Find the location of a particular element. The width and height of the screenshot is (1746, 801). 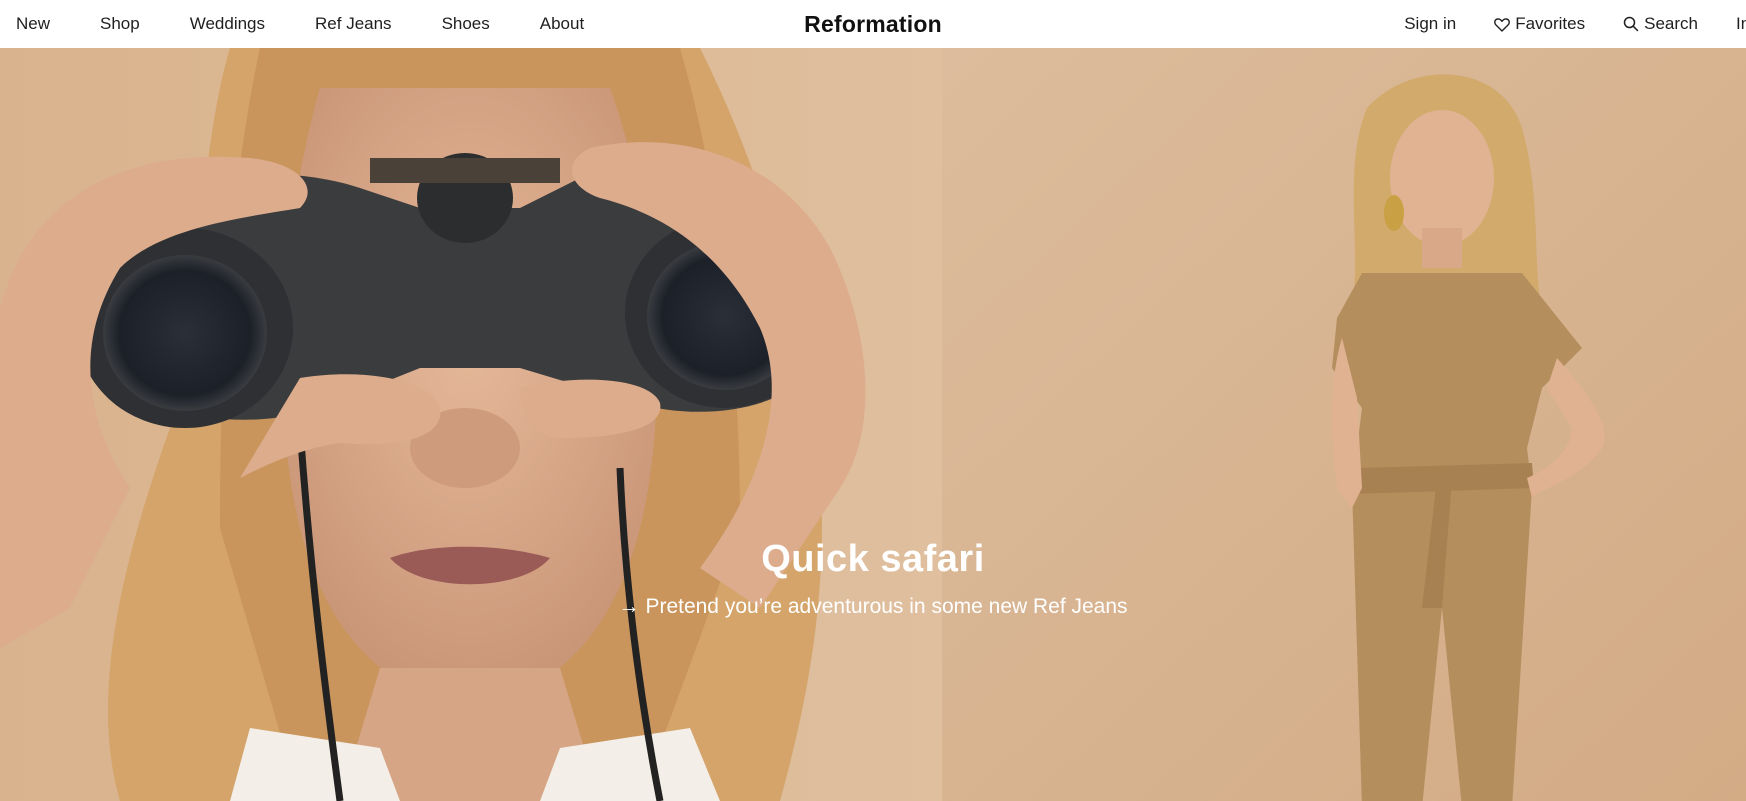

sign-in-link: Sign in is located at coordinates (1430, 24).